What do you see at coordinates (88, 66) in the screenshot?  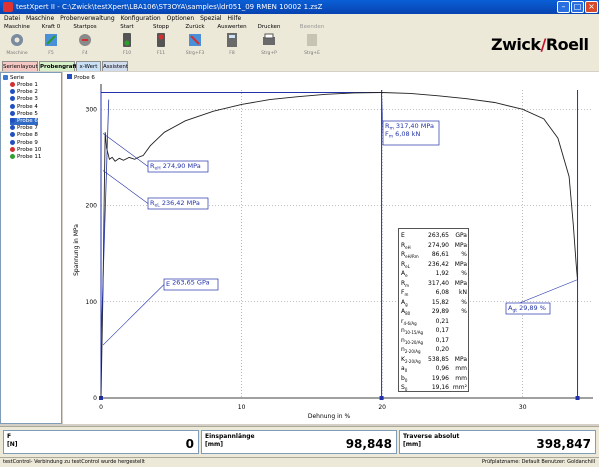 I see `tab-x-wert: x-Wert` at bounding box center [88, 66].